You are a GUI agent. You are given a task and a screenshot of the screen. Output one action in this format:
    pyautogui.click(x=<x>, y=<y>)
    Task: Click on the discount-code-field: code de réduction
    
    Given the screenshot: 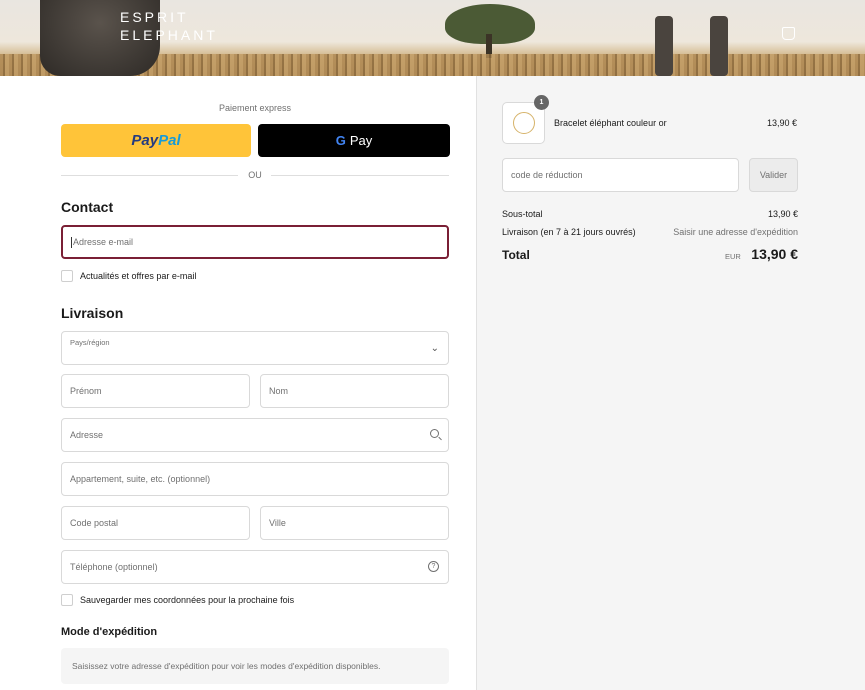 What is the action you would take?
    pyautogui.click(x=620, y=175)
    